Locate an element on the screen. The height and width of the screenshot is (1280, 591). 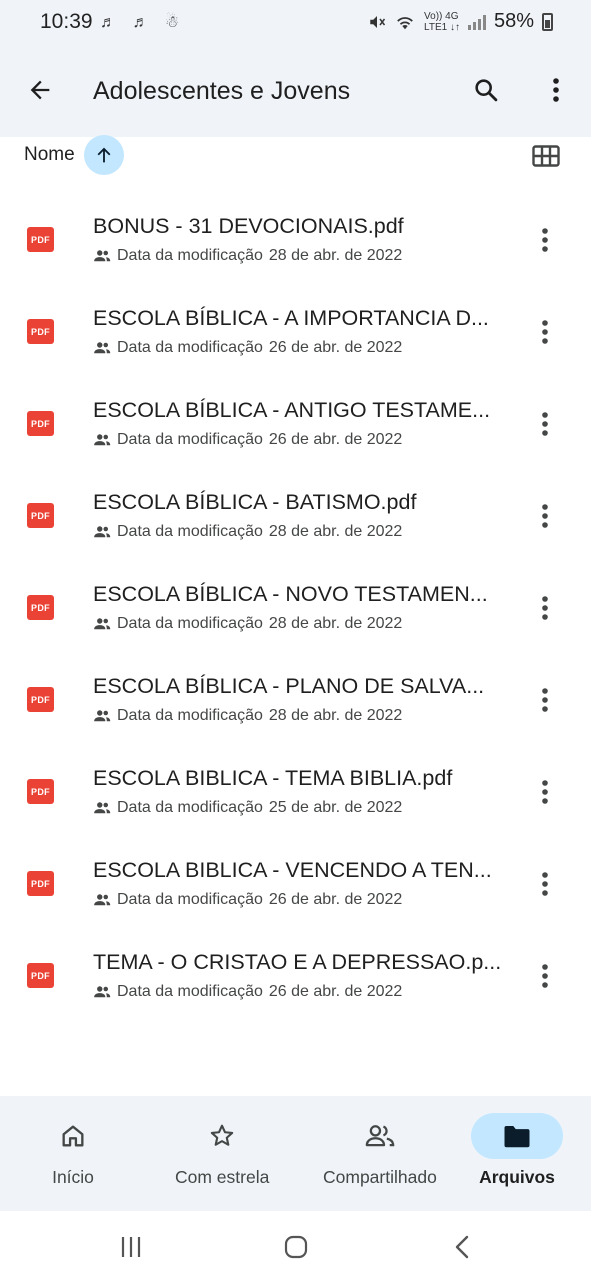
people-icon is located at coordinates (380, 1136).